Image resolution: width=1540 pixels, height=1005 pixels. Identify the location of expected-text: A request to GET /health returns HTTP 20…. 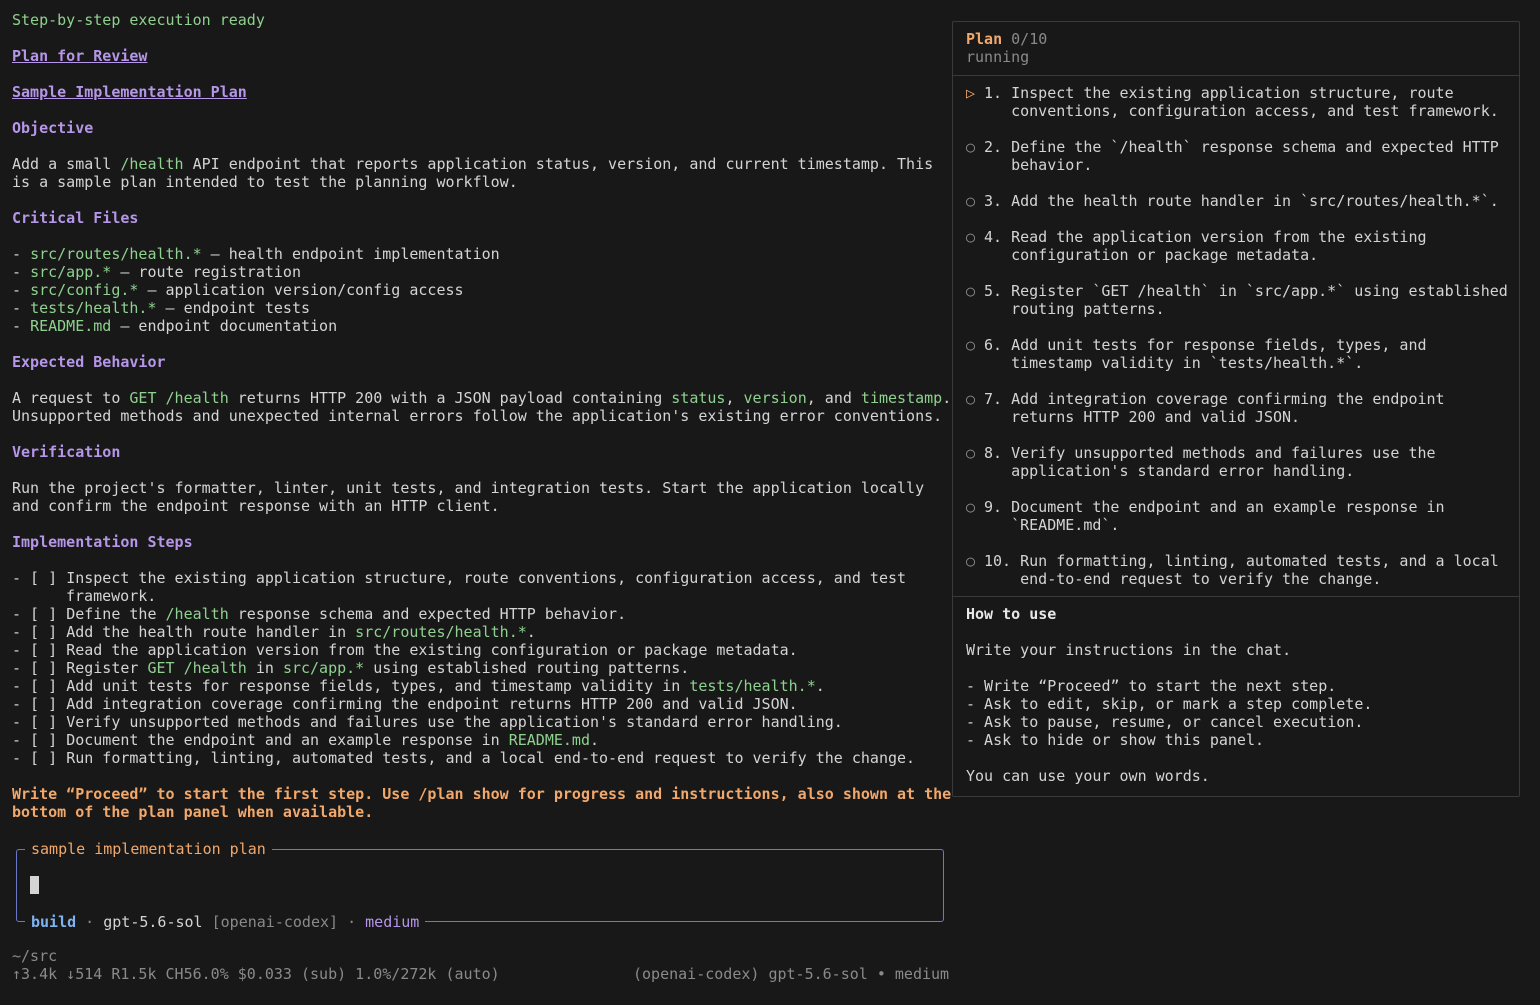
(482, 398).